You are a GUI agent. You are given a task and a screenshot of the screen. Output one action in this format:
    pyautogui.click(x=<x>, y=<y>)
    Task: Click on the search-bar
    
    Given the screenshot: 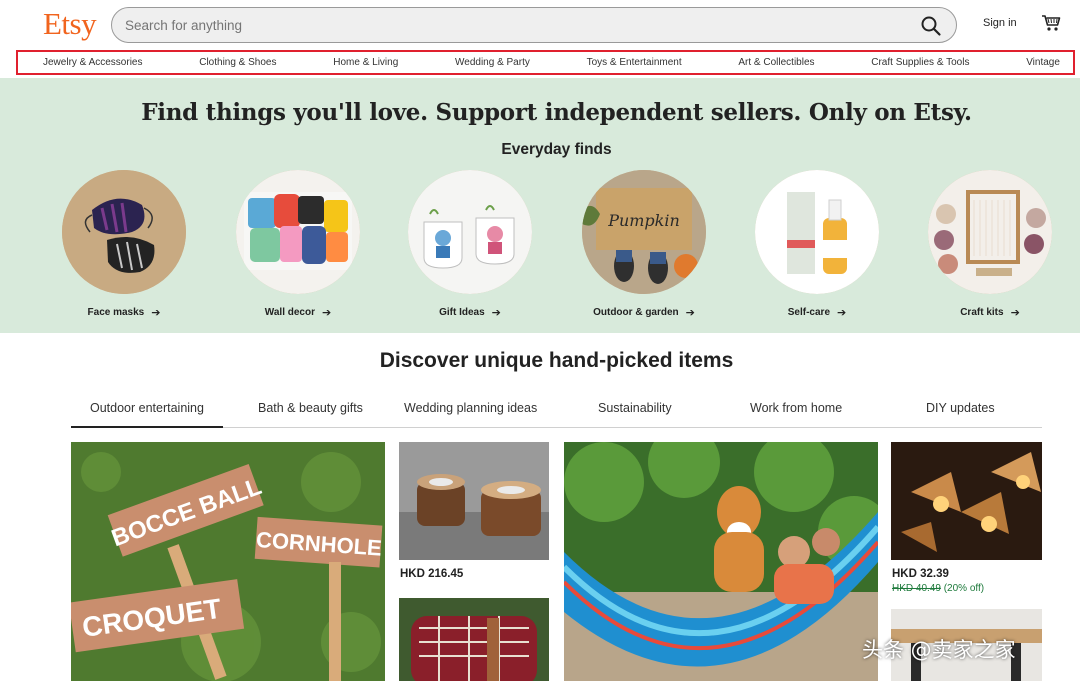 What is the action you would take?
    pyautogui.click(x=534, y=25)
    